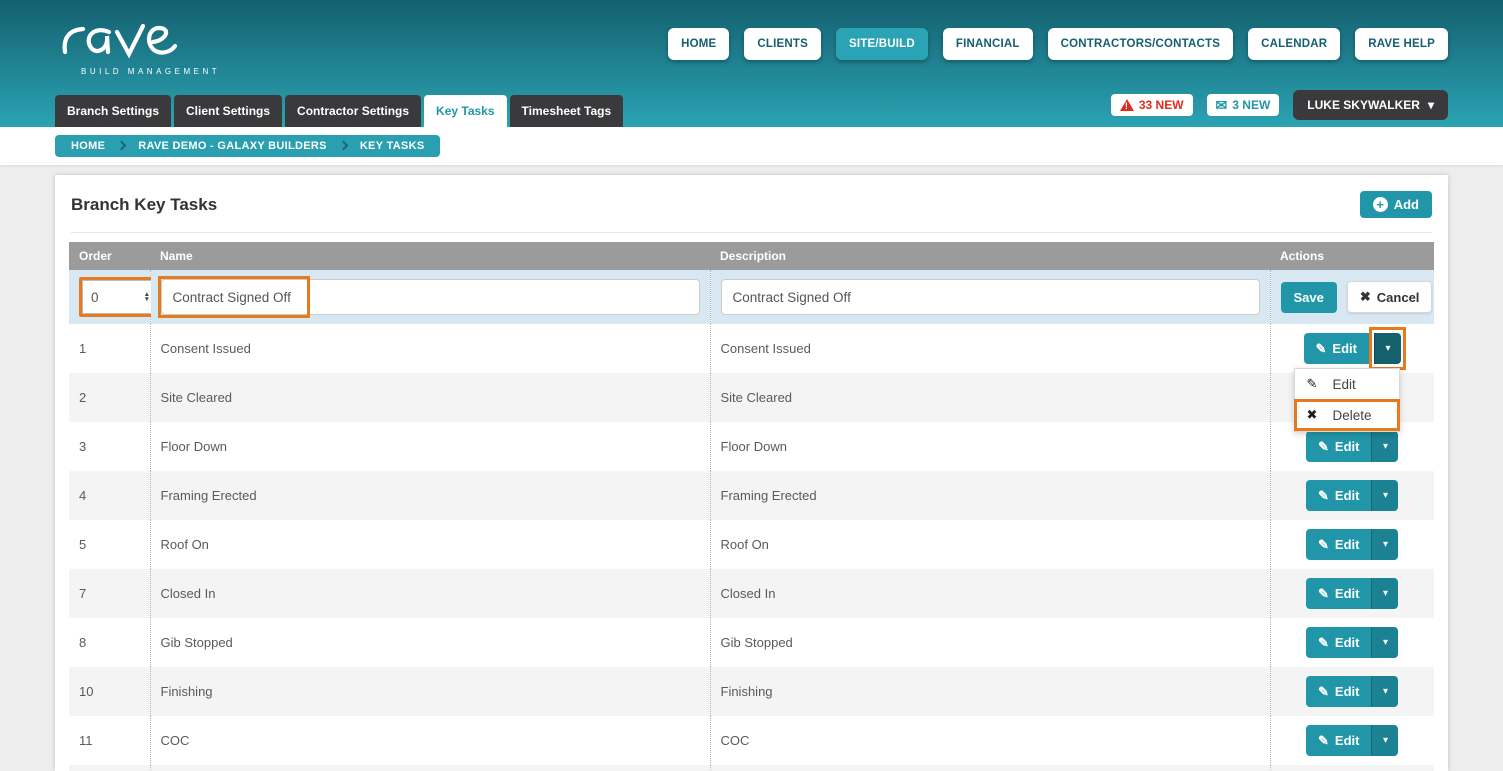 The width and height of the screenshot is (1503, 771). I want to click on rave-logo-icon, so click(120, 41).